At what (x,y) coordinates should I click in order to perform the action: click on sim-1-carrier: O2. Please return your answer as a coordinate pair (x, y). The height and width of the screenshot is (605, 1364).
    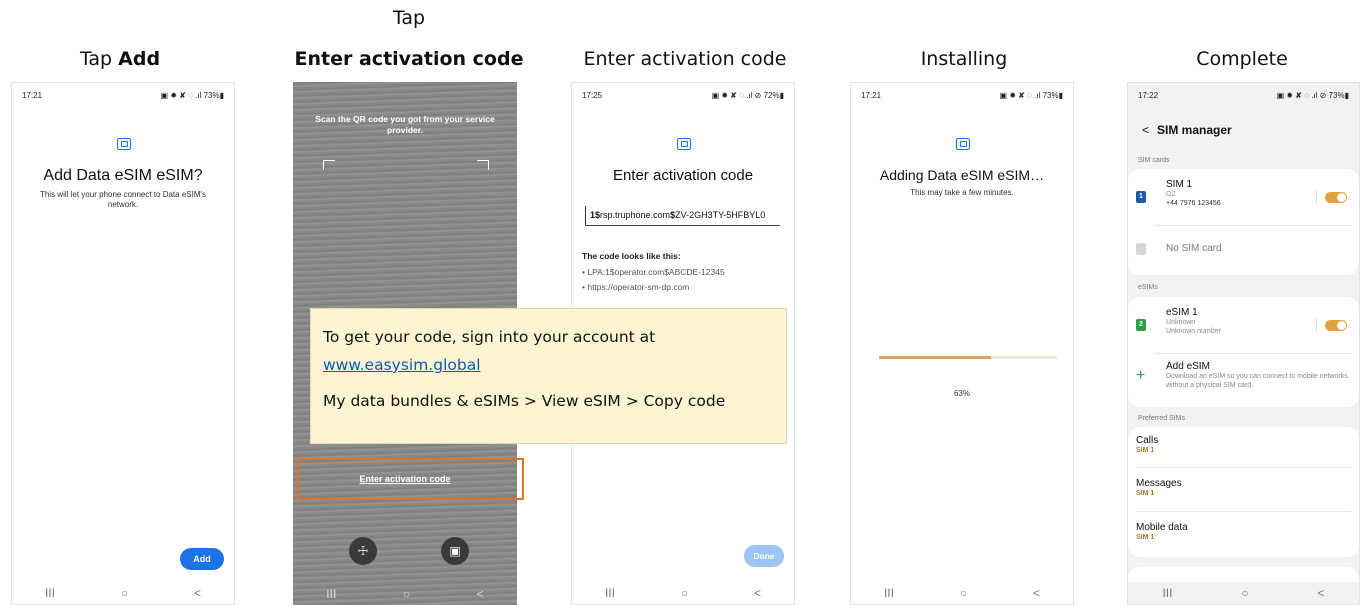
    Looking at the image, I should click on (1171, 194).